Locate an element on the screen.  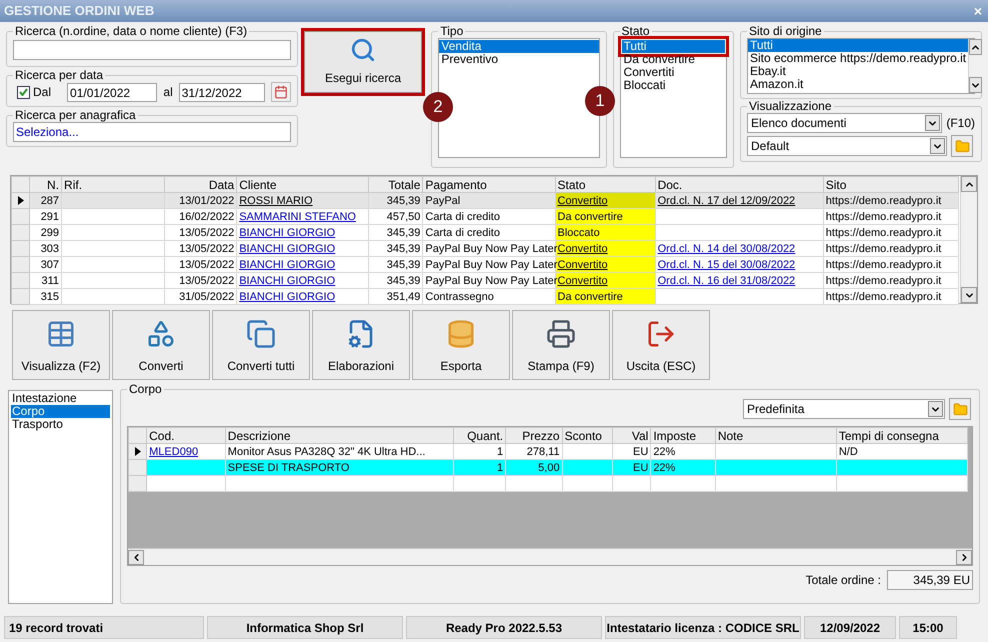
list-item: Sito ecommerce https://demo.readypro.it is located at coordinates (858, 58).